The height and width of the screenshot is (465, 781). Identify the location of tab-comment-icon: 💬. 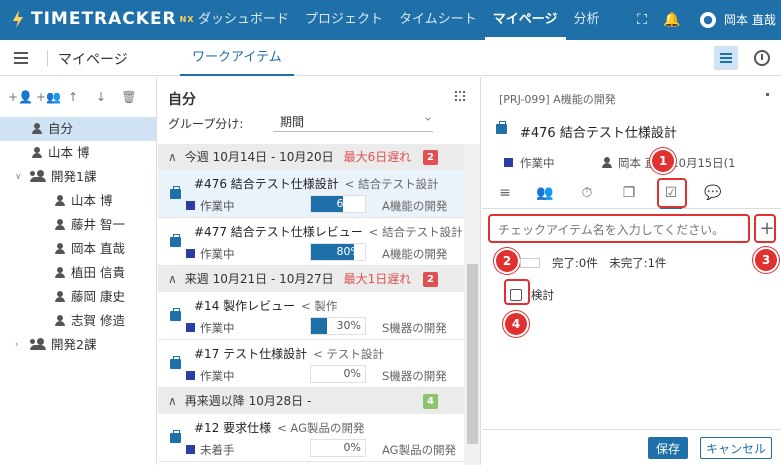
(713, 193).